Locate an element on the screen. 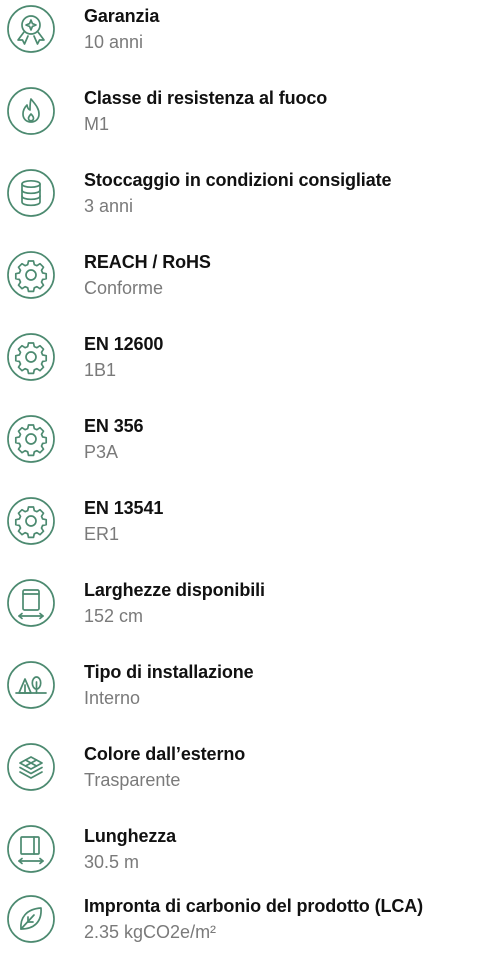 The height and width of the screenshot is (960, 481). spec-title: Classe di resistenza al fuoco is located at coordinates (206, 98).